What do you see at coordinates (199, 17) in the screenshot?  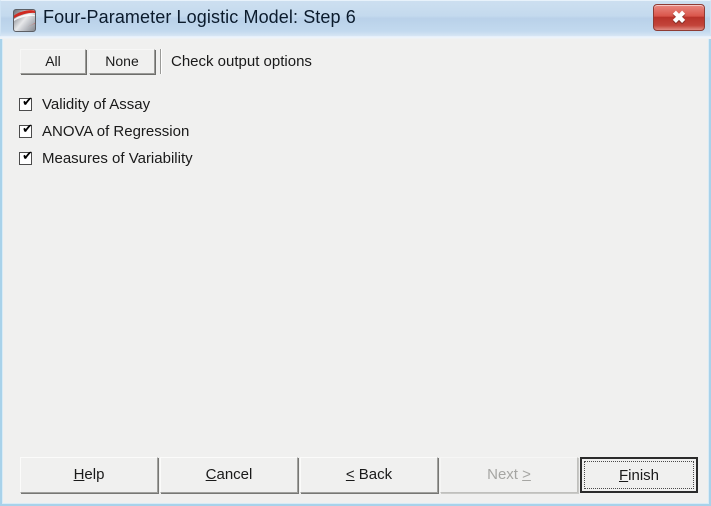 I see `window-title: Four-Parameter Logistic Model: Step 6` at bounding box center [199, 17].